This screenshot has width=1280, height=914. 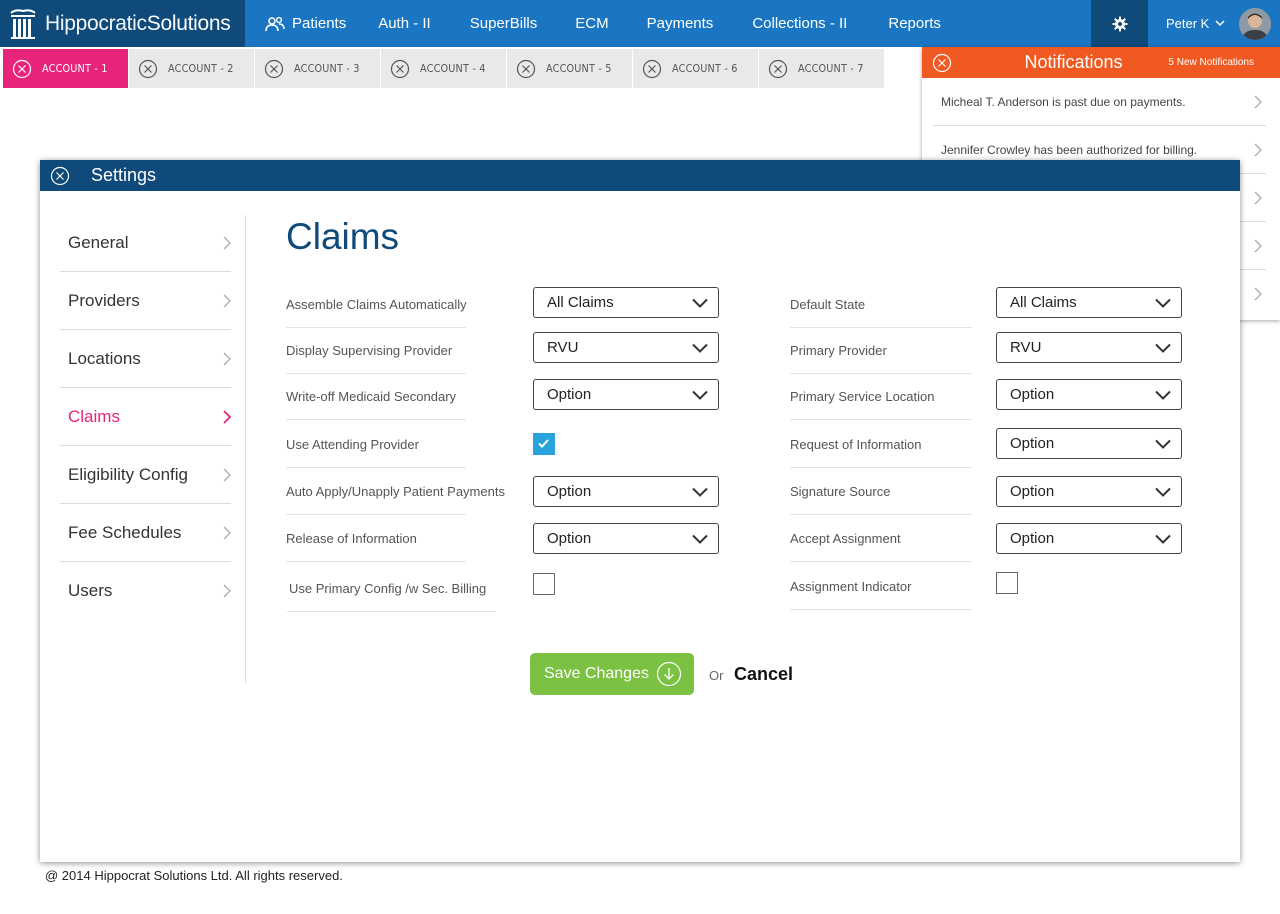 I want to click on nav-item-patients: Patients, so click(x=305, y=23).